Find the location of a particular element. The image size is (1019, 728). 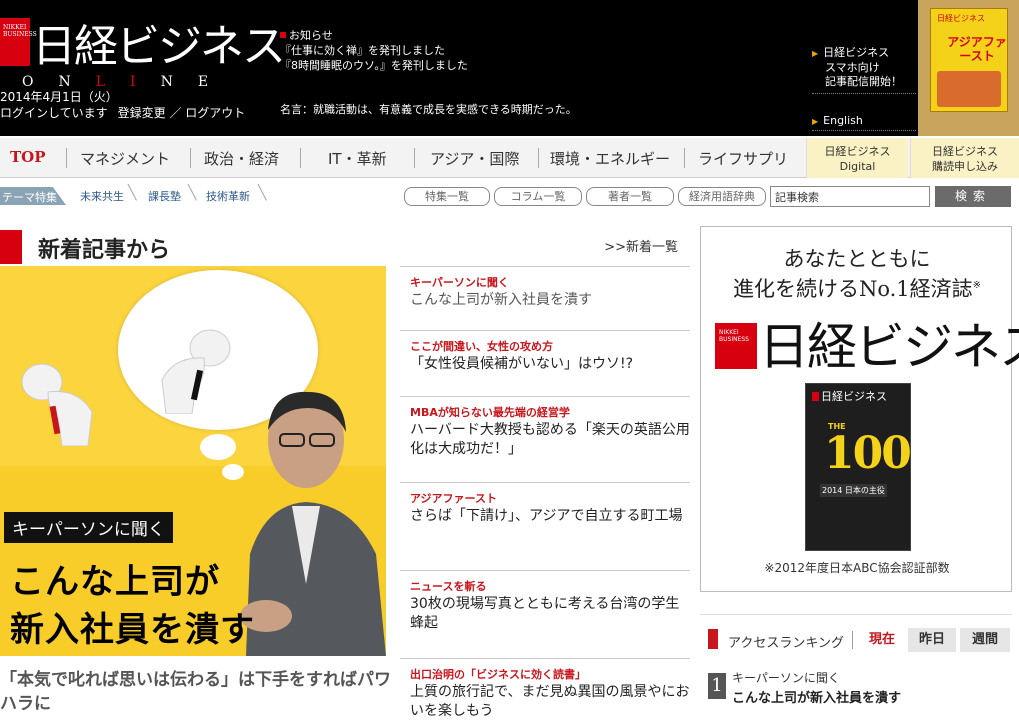

subscribe-label: 日経ビジネス is located at coordinates (965, 151).